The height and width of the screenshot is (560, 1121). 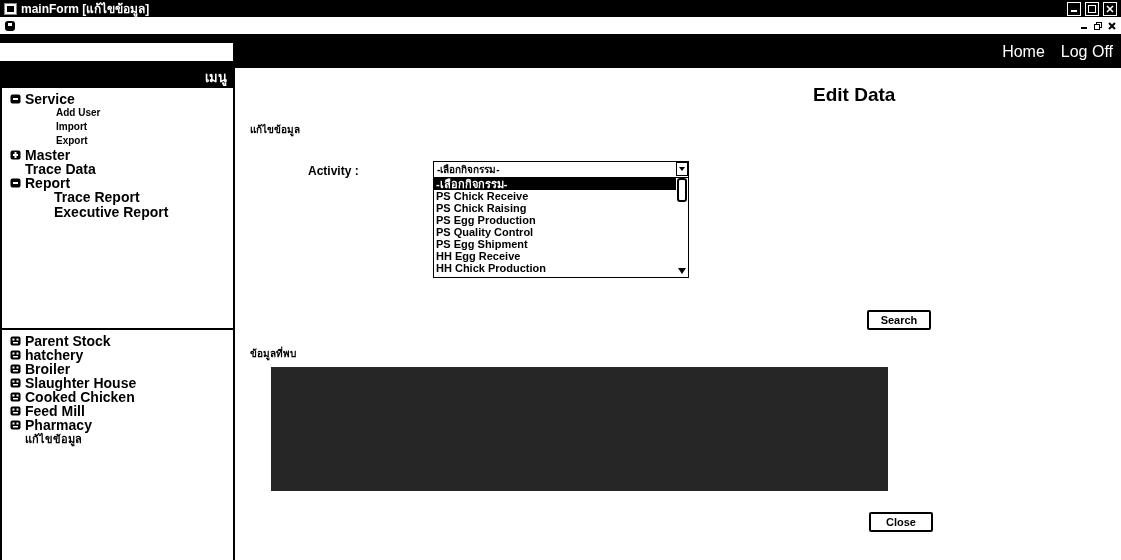 I want to click on scroll-thumb, so click(x=682, y=189).